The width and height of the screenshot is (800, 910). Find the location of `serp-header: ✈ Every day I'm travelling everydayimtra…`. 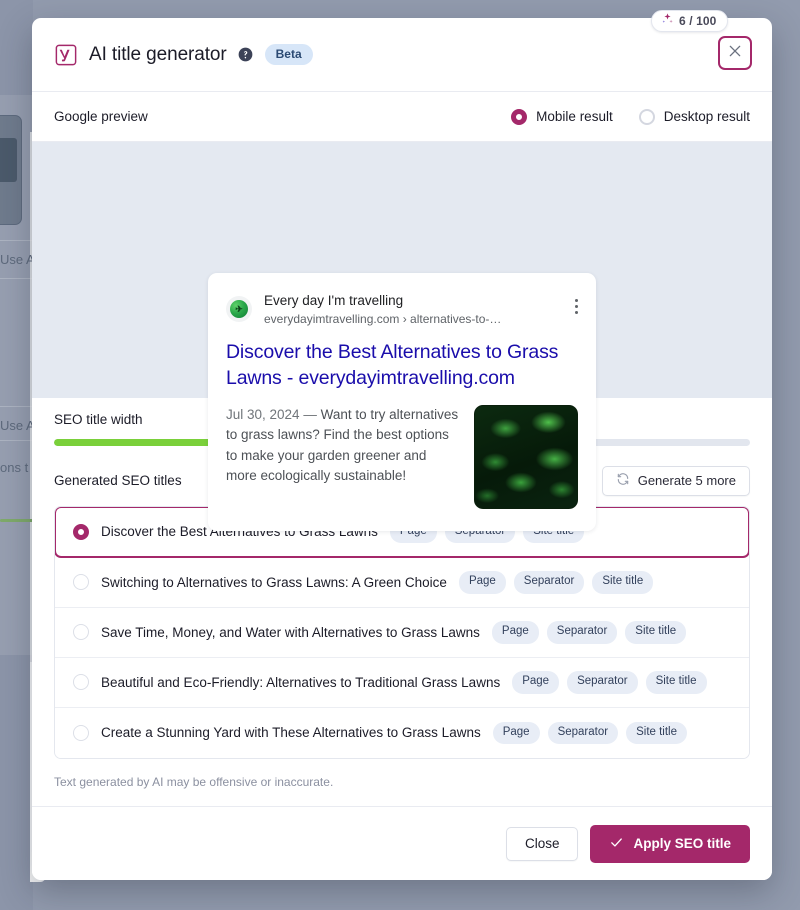

serp-header: ✈ Every day I'm travelling everydayimtra… is located at coordinates (402, 310).